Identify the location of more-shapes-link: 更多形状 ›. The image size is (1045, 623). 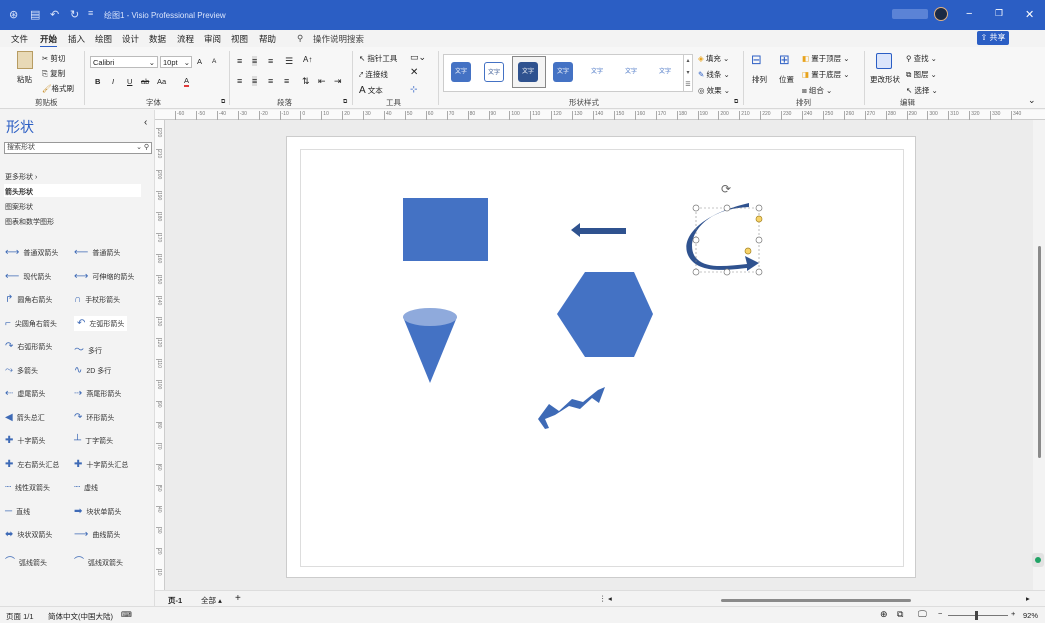
(21, 177).